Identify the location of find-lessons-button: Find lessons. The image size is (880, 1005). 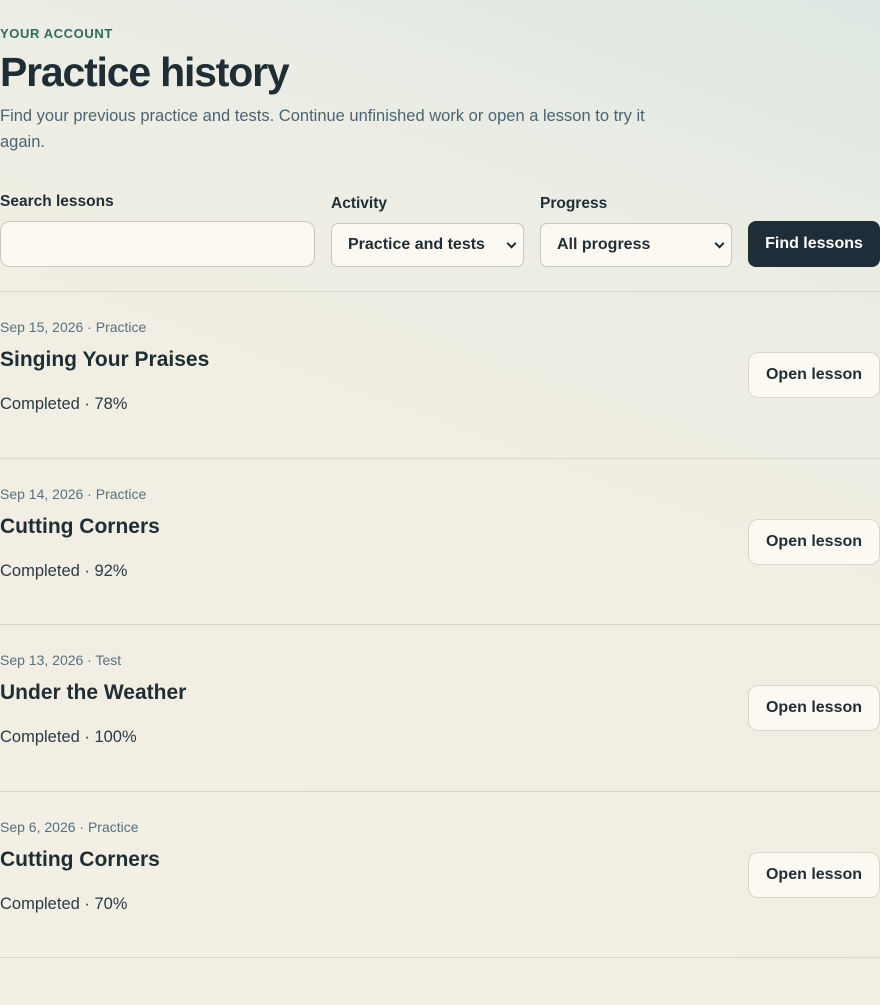
(814, 244).